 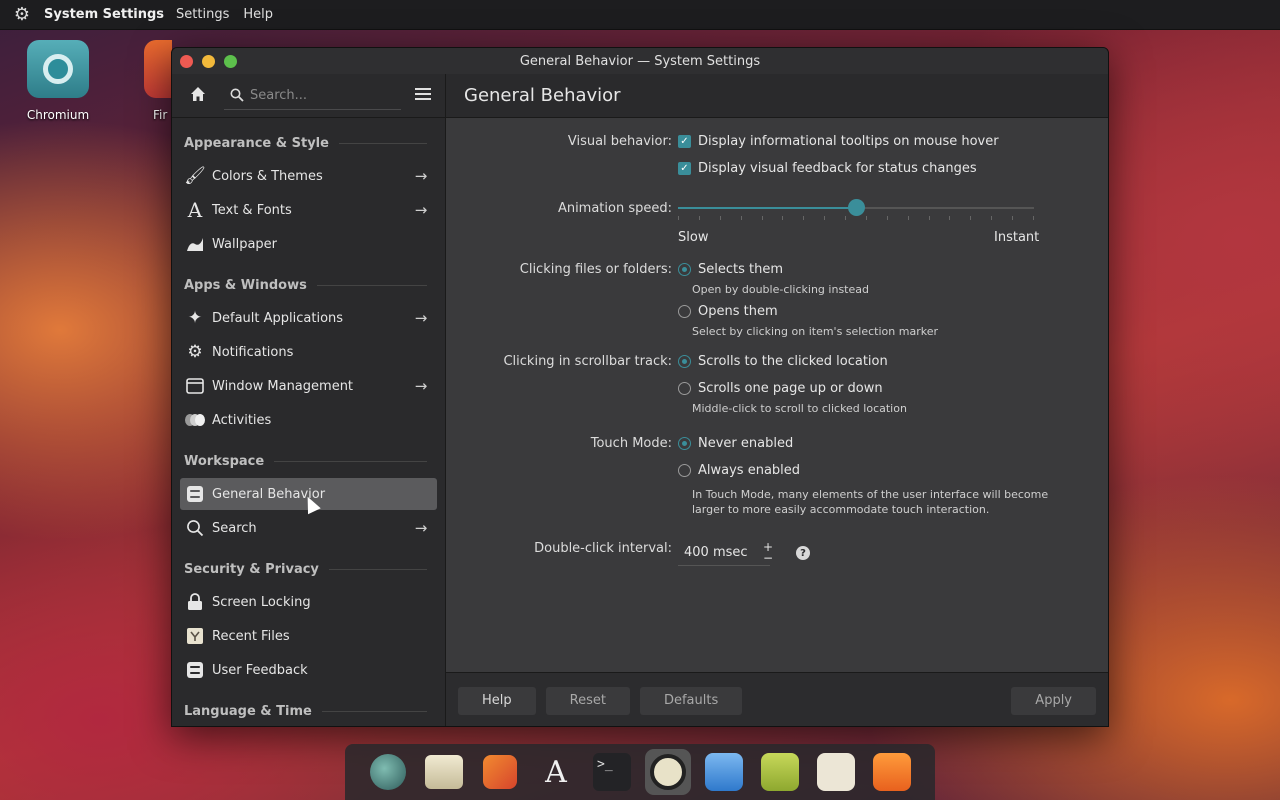 I want to click on help-icon: ?, so click(x=803, y=553).